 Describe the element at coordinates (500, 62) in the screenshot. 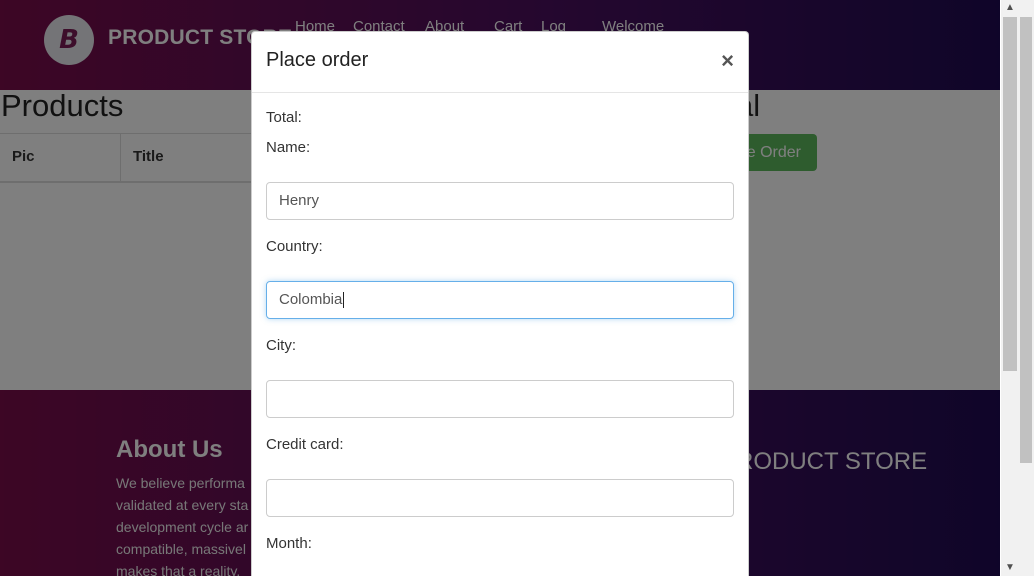

I see `modal-header: Place order ×` at that location.